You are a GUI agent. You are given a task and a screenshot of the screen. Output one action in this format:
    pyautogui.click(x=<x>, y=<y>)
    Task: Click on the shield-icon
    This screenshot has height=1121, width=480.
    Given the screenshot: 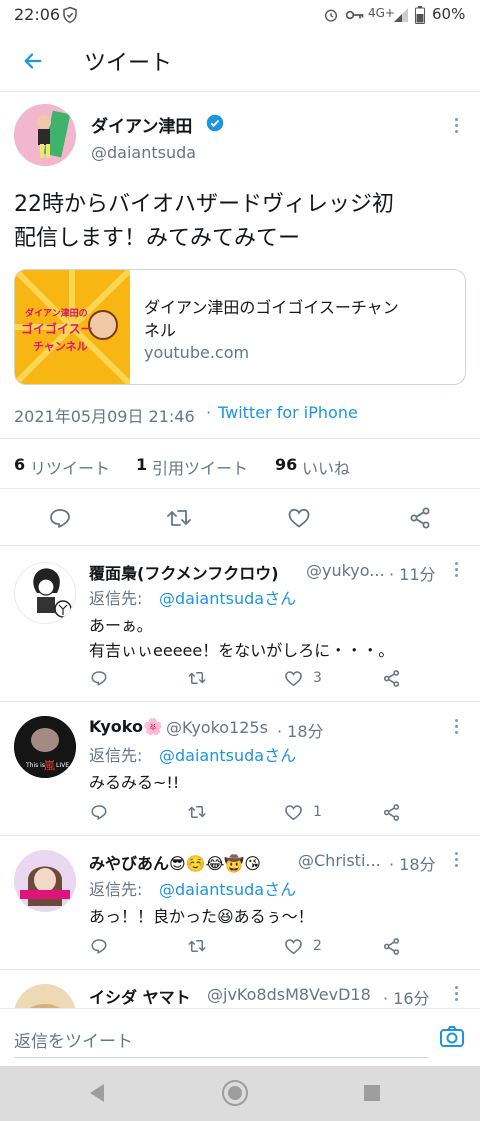 What is the action you would take?
    pyautogui.click(x=70, y=15)
    